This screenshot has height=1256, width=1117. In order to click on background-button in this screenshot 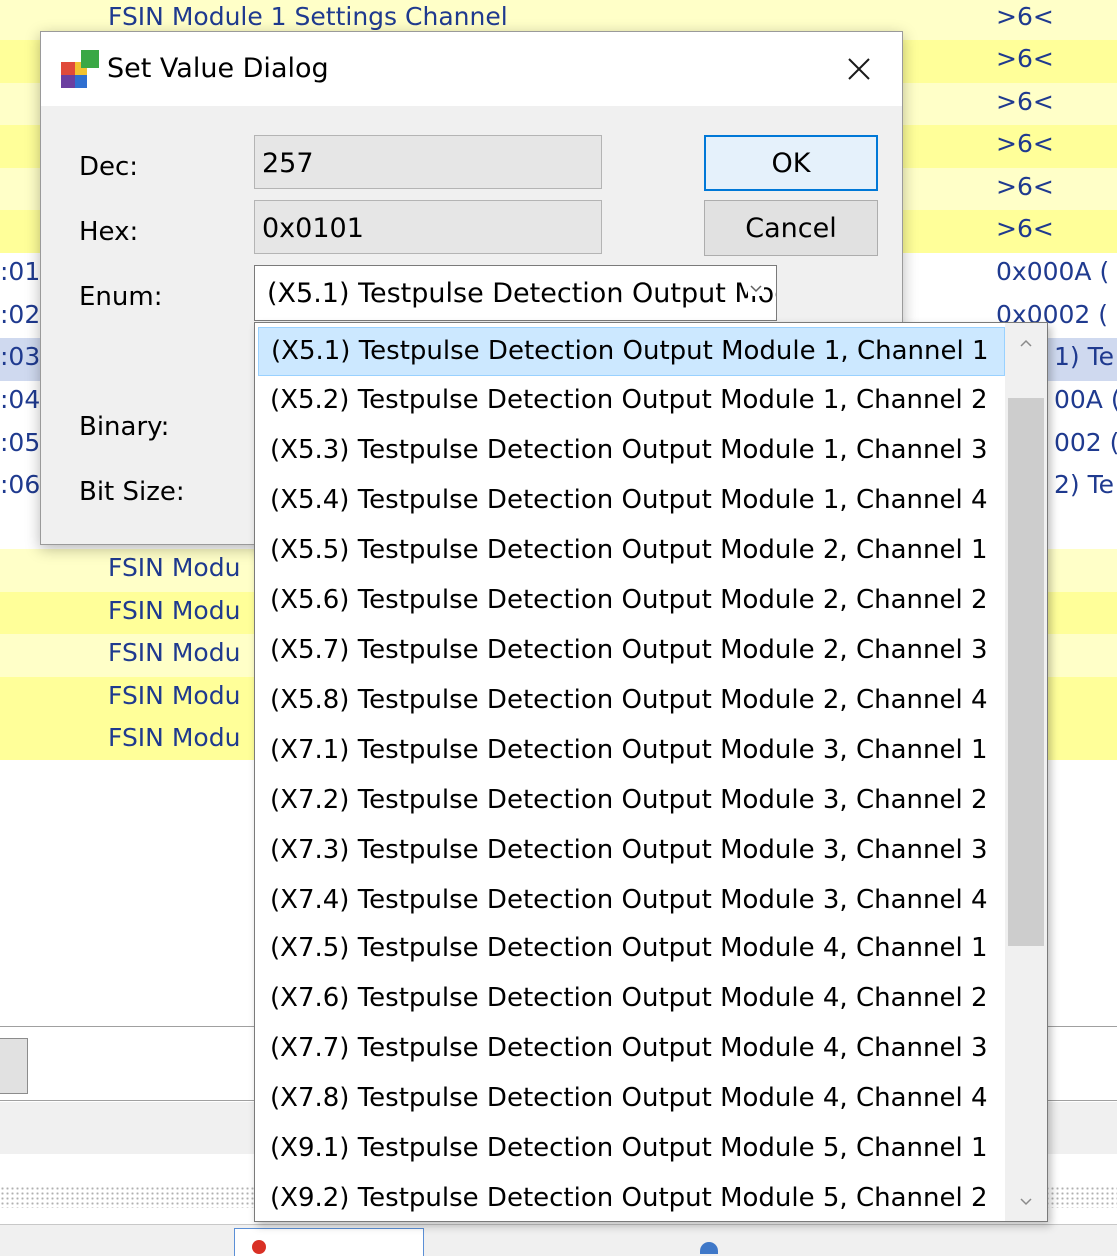, I will do `click(14, 1066)`.